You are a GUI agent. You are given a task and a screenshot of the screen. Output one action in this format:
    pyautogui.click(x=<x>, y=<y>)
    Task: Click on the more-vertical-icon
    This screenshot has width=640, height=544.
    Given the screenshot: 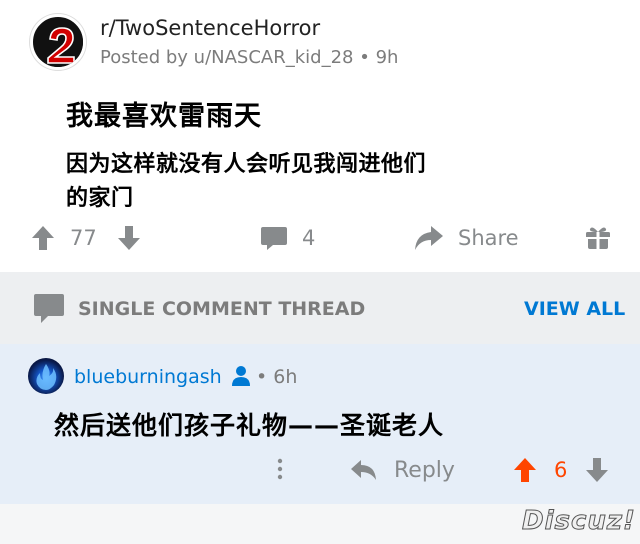 What is the action you would take?
    pyautogui.click(x=280, y=469)
    